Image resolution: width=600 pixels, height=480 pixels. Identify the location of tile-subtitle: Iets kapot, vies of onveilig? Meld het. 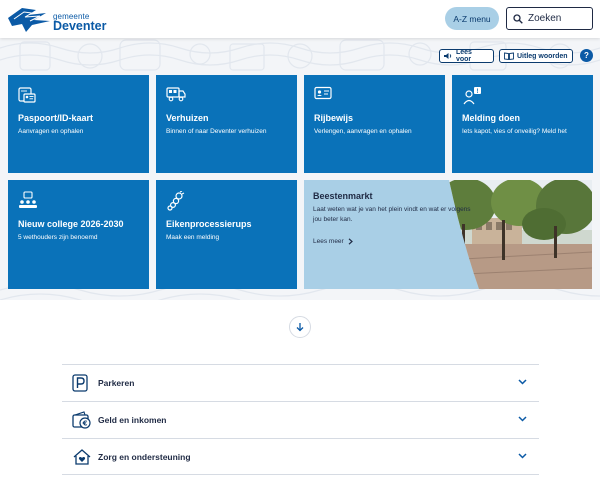
(514, 131).